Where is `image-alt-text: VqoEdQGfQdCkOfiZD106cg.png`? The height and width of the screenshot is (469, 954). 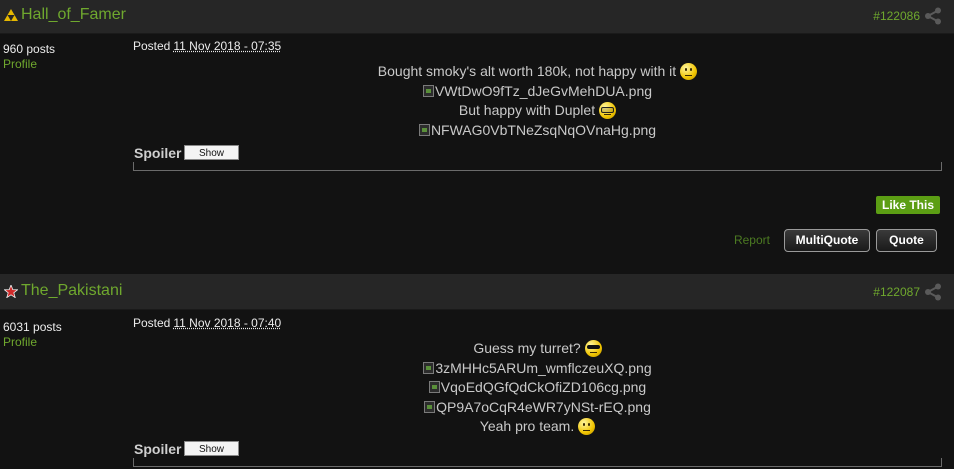
image-alt-text: VqoEdQGfQdCkOfiZD106cg.png is located at coordinates (543, 387).